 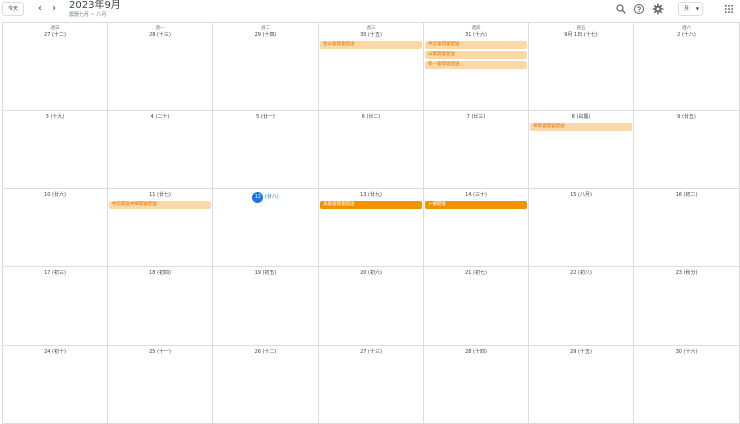 What do you see at coordinates (55, 385) in the screenshot?
I see `day-cell: 24 (初十)` at bounding box center [55, 385].